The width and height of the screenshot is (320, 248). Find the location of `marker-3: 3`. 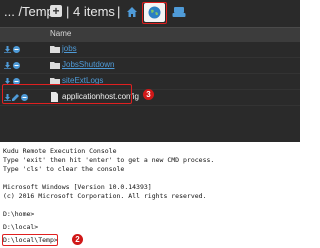

marker-3: 3 is located at coordinates (148, 94).